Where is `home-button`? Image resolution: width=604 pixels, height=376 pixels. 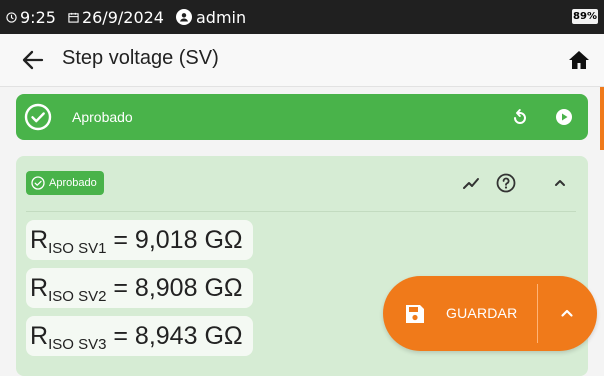 home-button is located at coordinates (579, 60).